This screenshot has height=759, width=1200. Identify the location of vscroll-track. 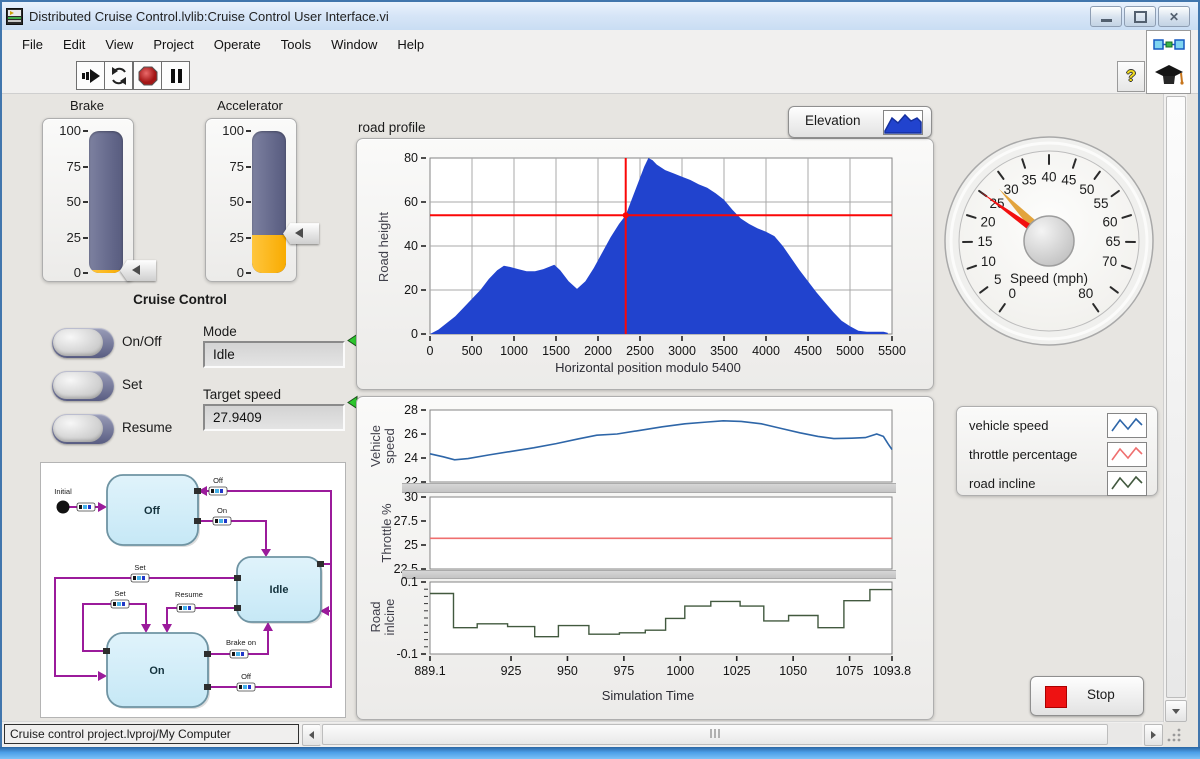
(1175, 408).